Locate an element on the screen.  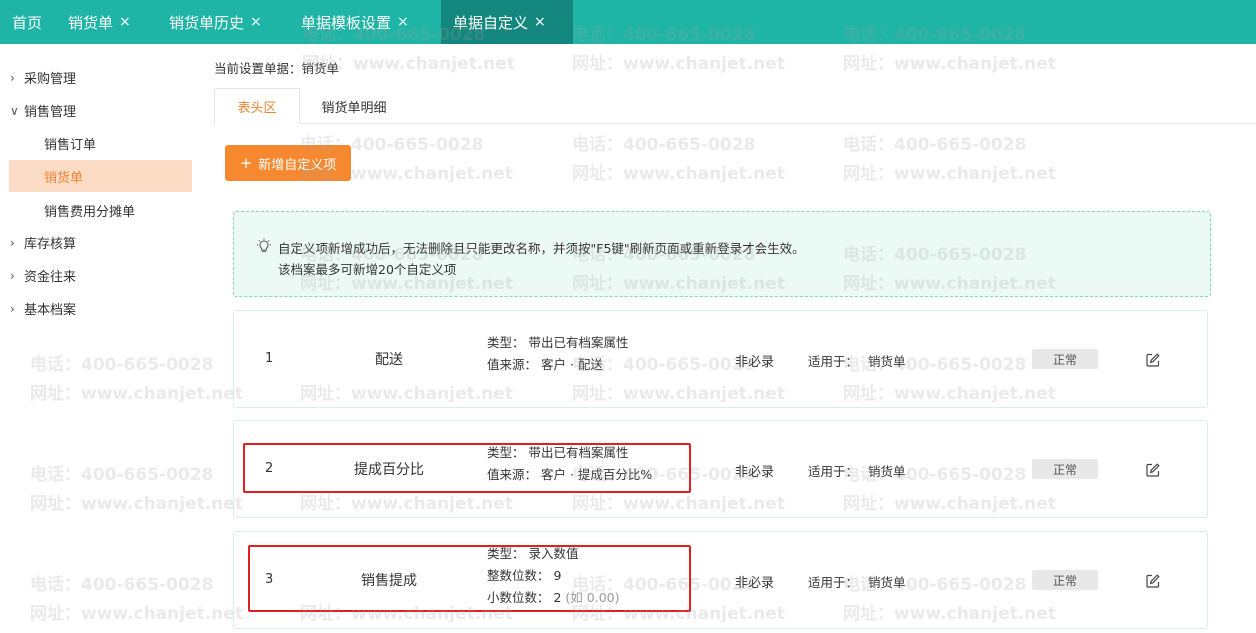
lightbulb-icon is located at coordinates (264, 245).